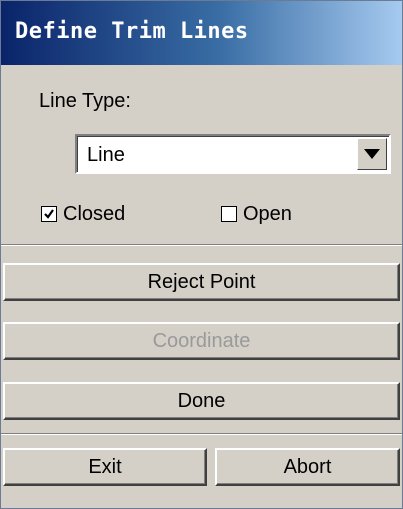 The height and width of the screenshot is (509, 403). I want to click on open-option: Open, so click(271, 215).